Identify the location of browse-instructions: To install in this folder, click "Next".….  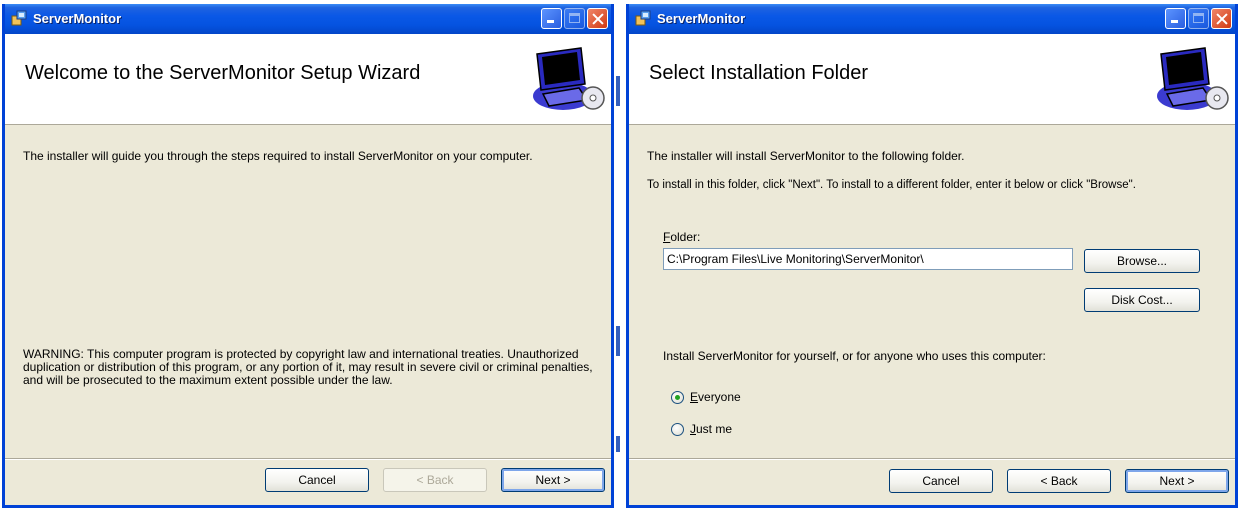
(891, 185).